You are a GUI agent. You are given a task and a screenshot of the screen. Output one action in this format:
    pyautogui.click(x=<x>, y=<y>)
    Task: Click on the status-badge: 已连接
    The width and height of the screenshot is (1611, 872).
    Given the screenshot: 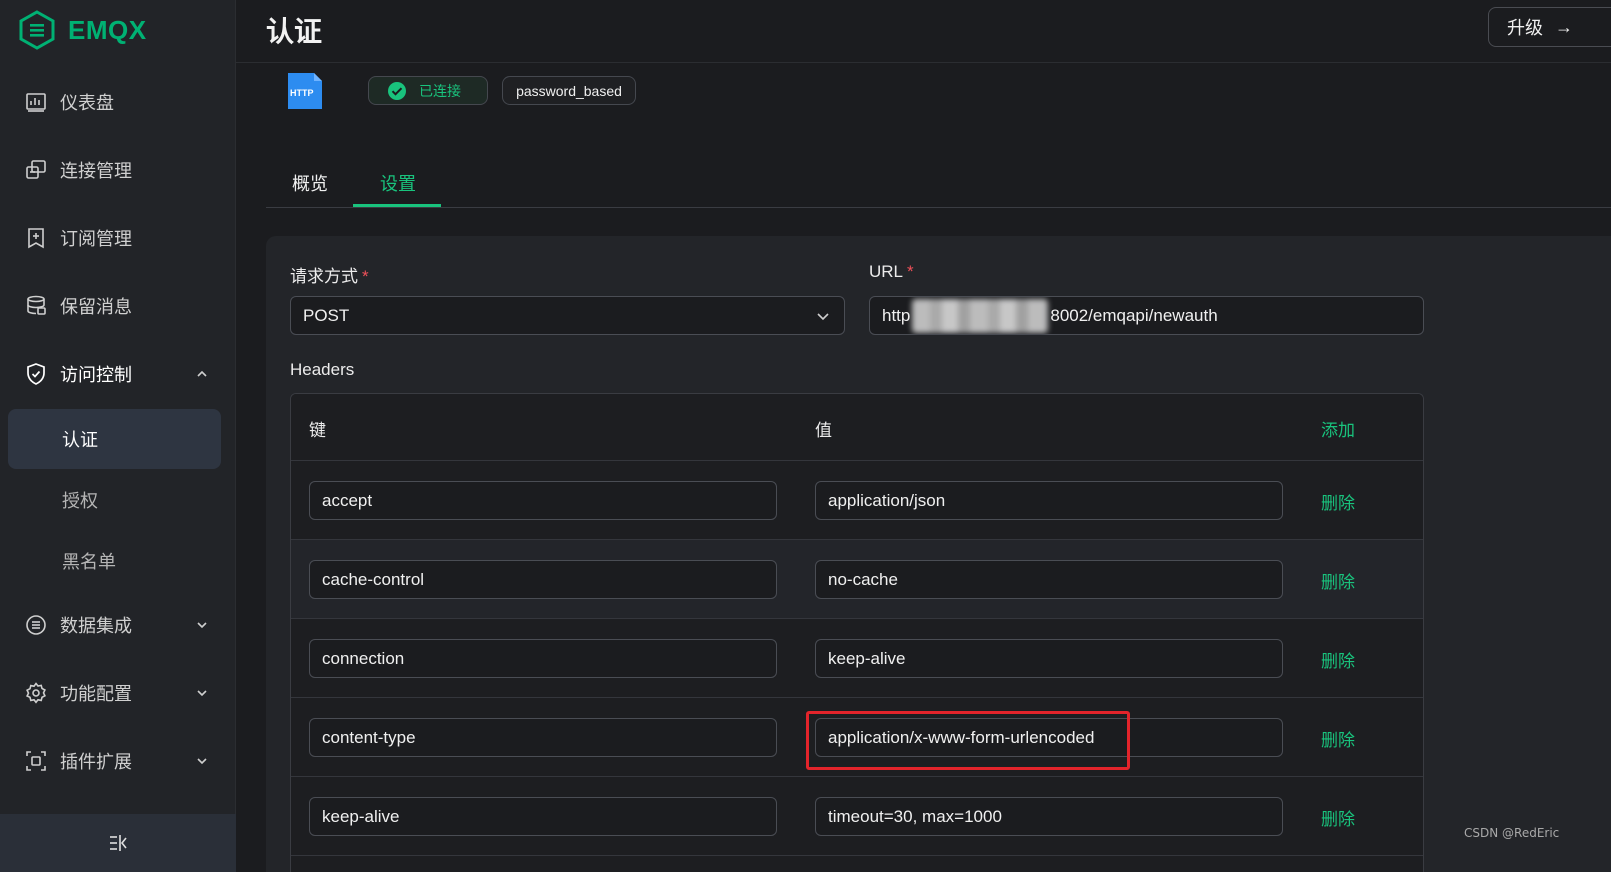 What is the action you would take?
    pyautogui.click(x=428, y=90)
    